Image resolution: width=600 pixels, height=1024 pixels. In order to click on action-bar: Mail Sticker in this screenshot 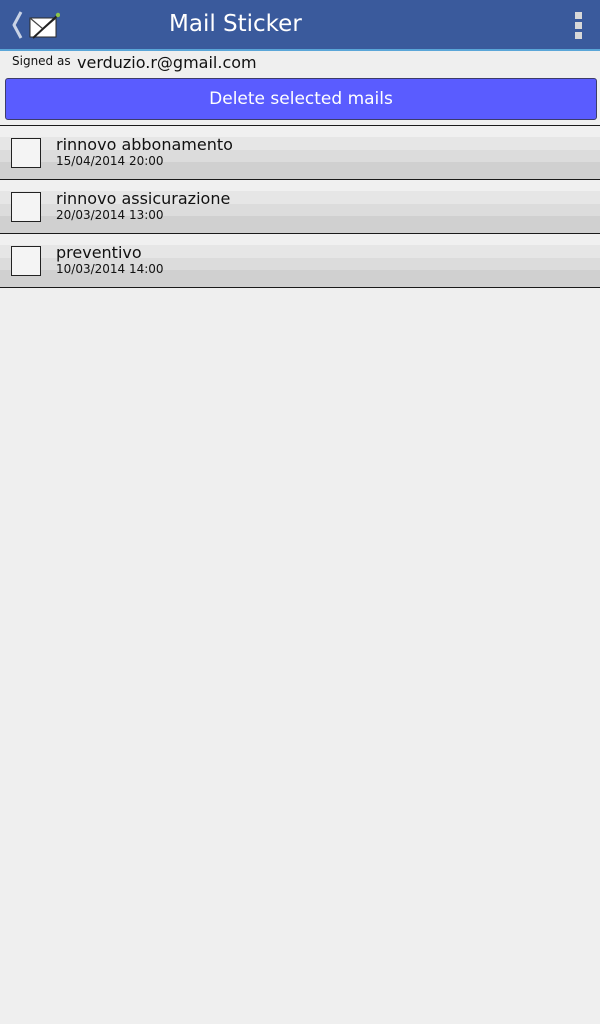, I will do `click(300, 25)`.